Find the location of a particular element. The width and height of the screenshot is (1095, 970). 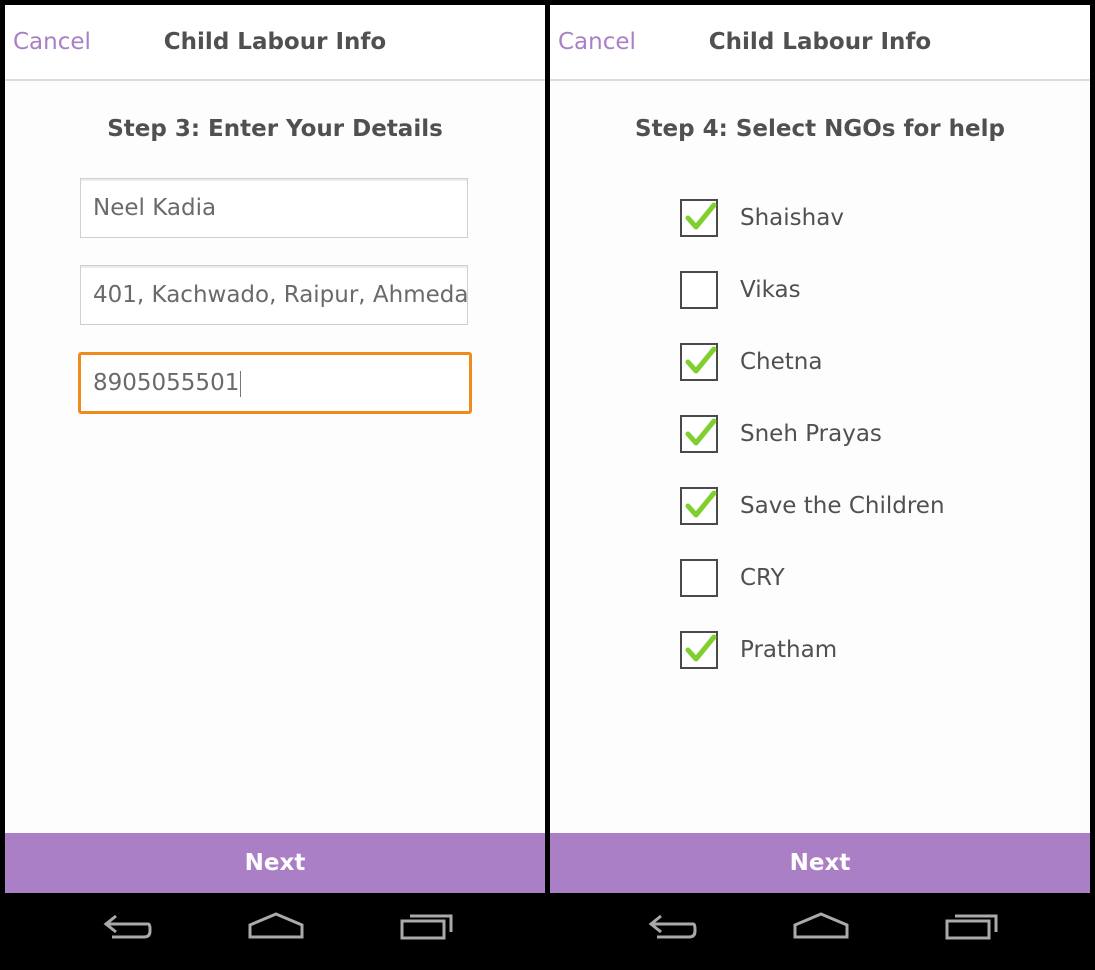

ngo-item: Sneh Prayas is located at coordinates (828, 433).